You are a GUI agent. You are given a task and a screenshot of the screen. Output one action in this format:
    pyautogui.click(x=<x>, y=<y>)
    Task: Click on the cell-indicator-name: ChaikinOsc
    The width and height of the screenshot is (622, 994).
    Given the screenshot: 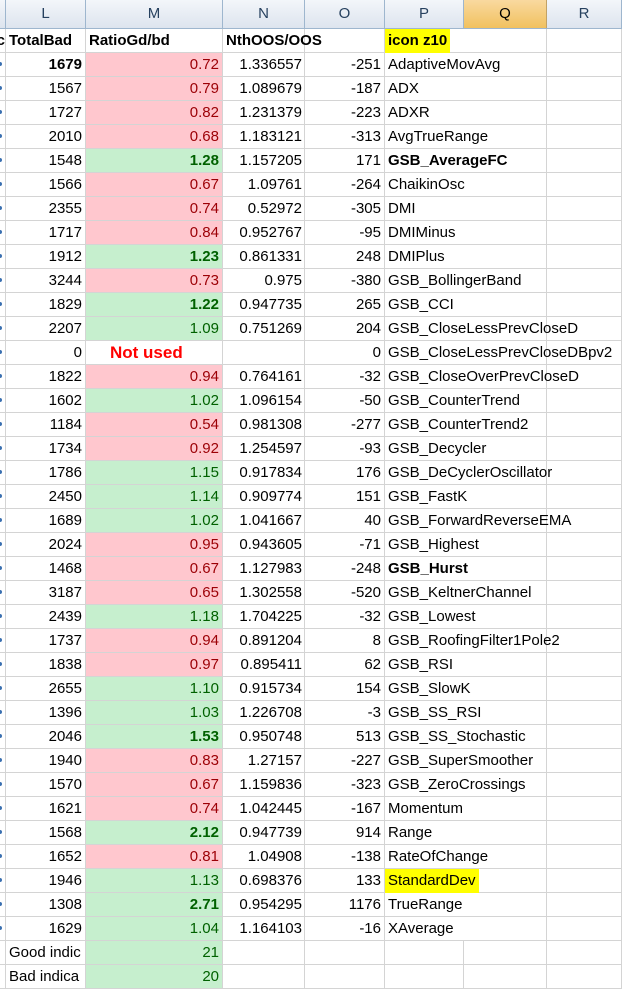 What is the action you would take?
    pyautogui.click(x=425, y=185)
    